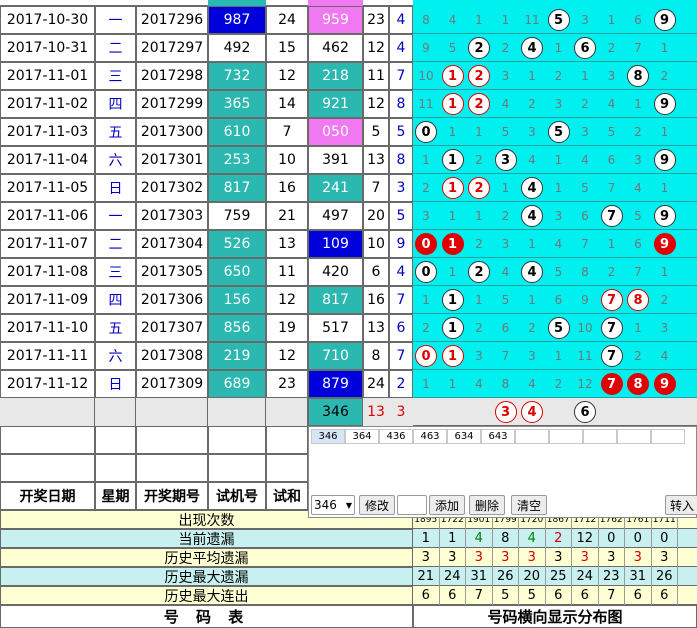 The height and width of the screenshot is (628, 697). Describe the element at coordinates (479, 104) in the screenshot. I see `digit-ball: 2` at that location.